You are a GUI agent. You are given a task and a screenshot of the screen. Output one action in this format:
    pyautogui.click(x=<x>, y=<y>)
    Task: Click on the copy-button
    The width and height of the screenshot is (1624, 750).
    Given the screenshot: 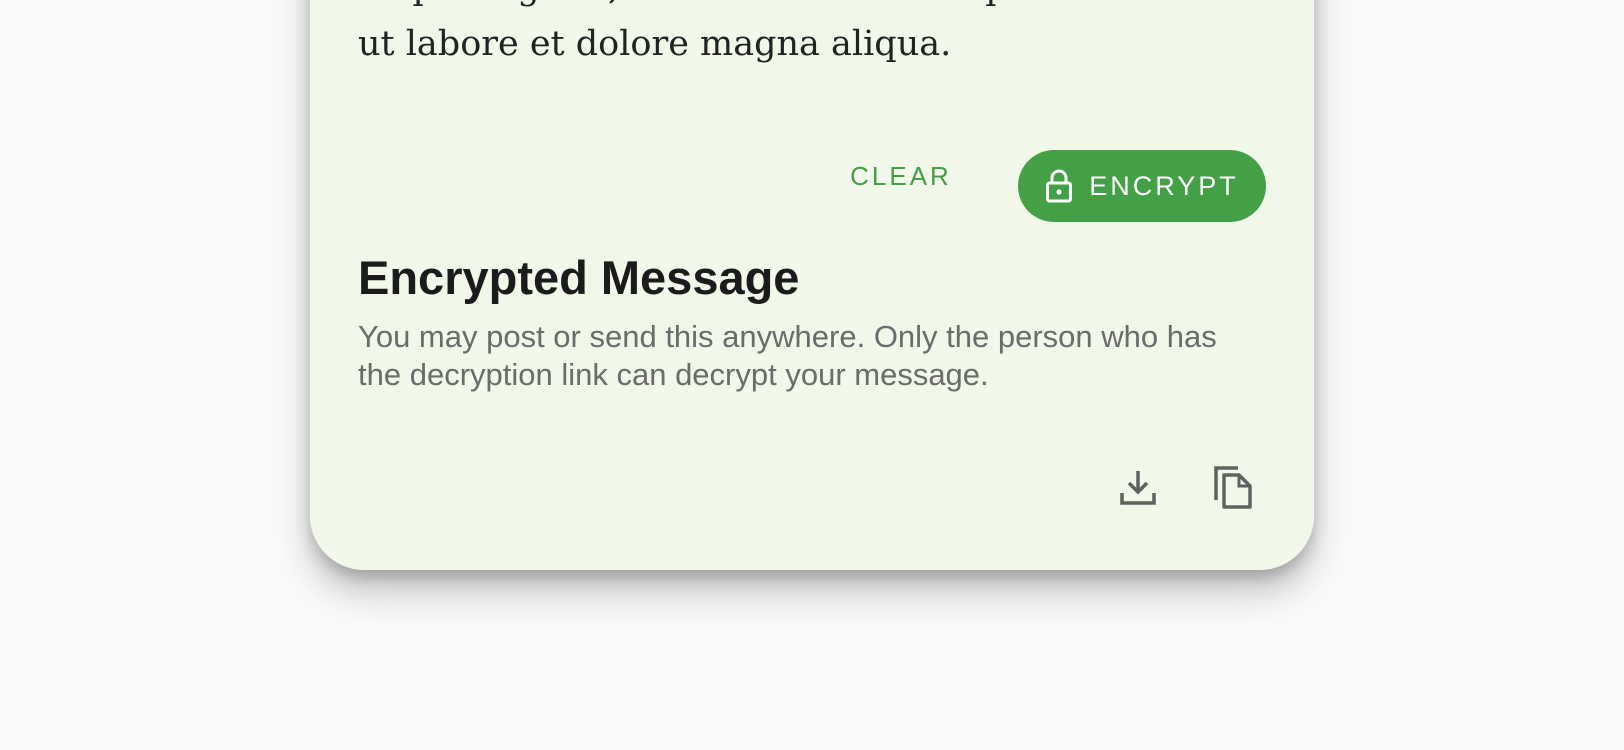 What is the action you would take?
    pyautogui.click(x=1233, y=488)
    